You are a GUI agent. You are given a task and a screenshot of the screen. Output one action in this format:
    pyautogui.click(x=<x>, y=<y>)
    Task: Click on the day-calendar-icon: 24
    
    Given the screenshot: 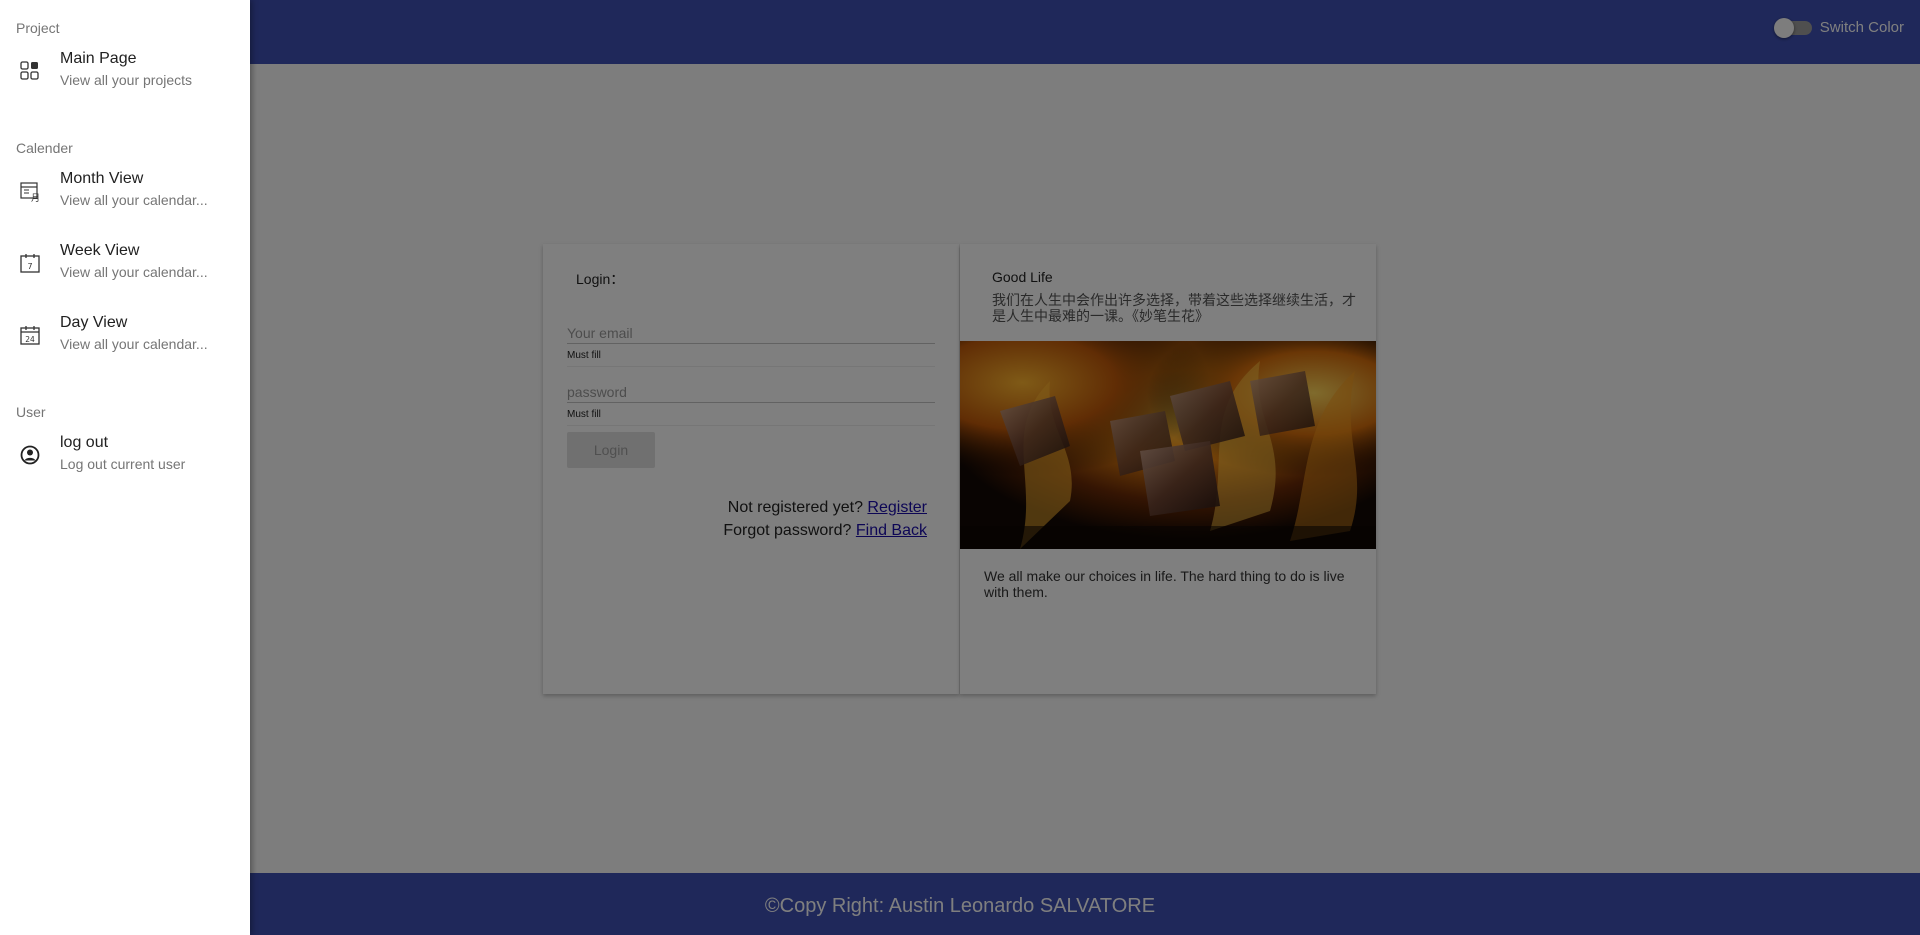 What is the action you would take?
    pyautogui.click(x=30, y=335)
    